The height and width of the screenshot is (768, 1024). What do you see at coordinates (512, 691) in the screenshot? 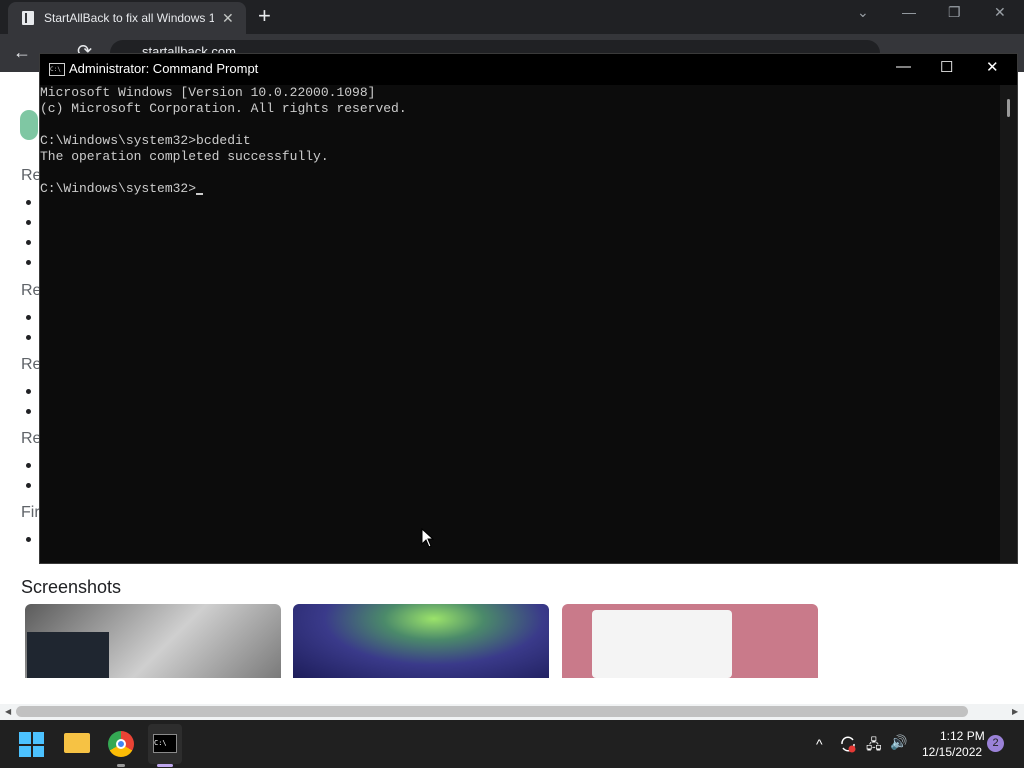
I see `page-footer-space` at bounding box center [512, 691].